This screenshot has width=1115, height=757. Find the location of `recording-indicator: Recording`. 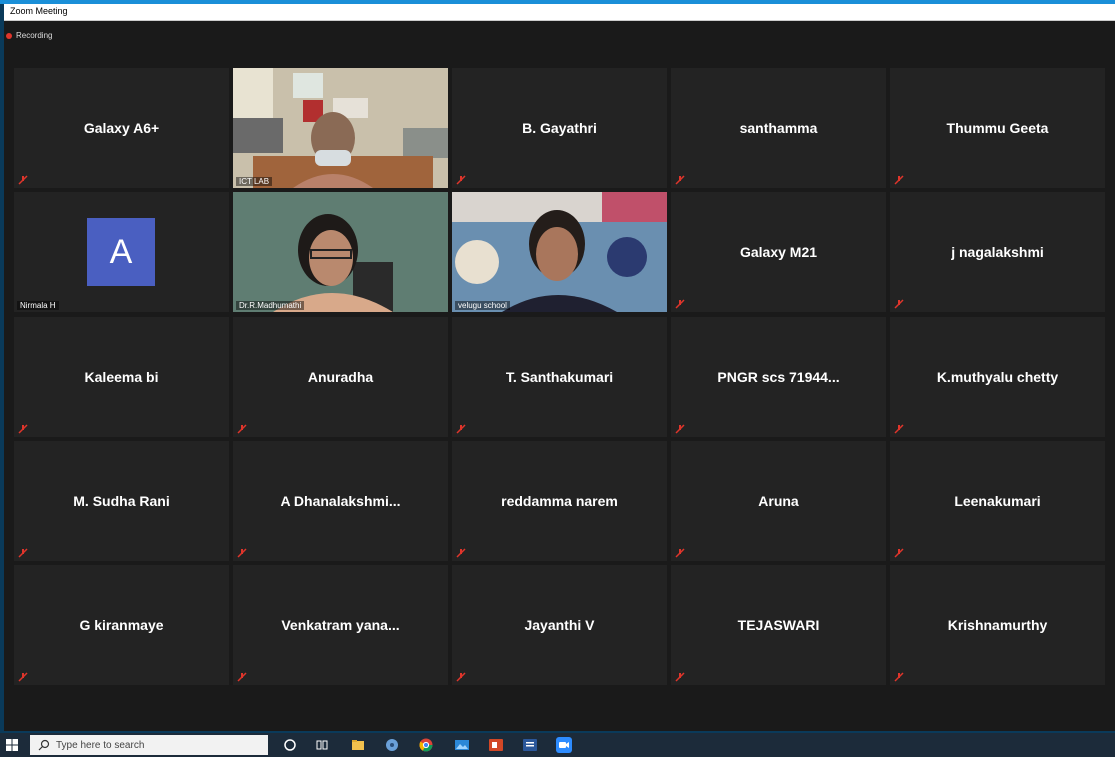

recording-indicator: Recording is located at coordinates (29, 35).